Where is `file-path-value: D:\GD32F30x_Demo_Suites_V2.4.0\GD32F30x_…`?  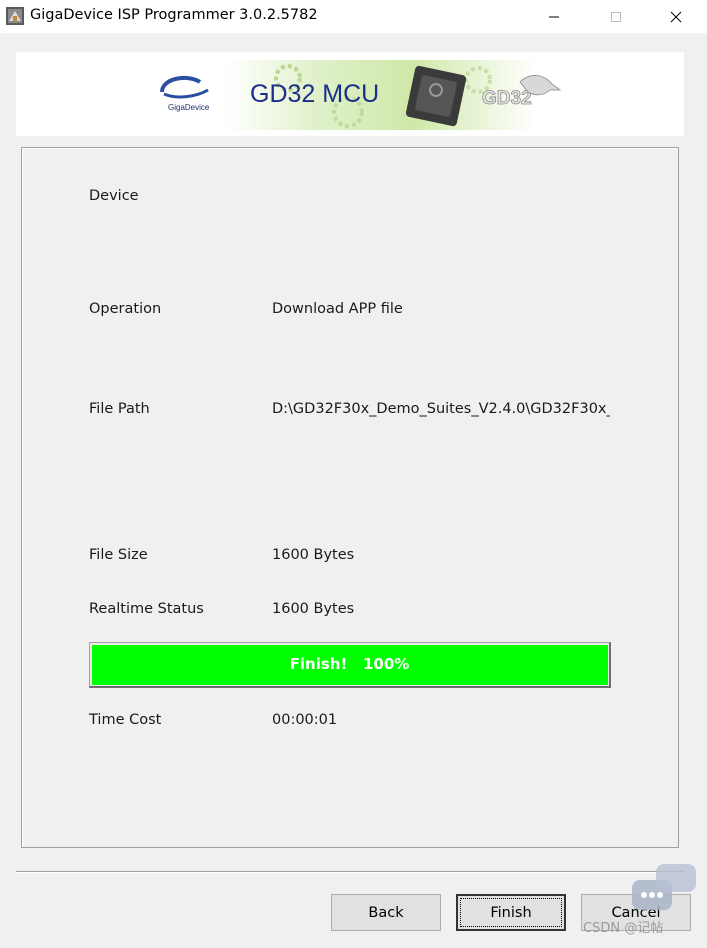 file-path-value: D:\GD32F30x_Demo_Suites_V2.4.0\GD32F30x_… is located at coordinates (441, 409).